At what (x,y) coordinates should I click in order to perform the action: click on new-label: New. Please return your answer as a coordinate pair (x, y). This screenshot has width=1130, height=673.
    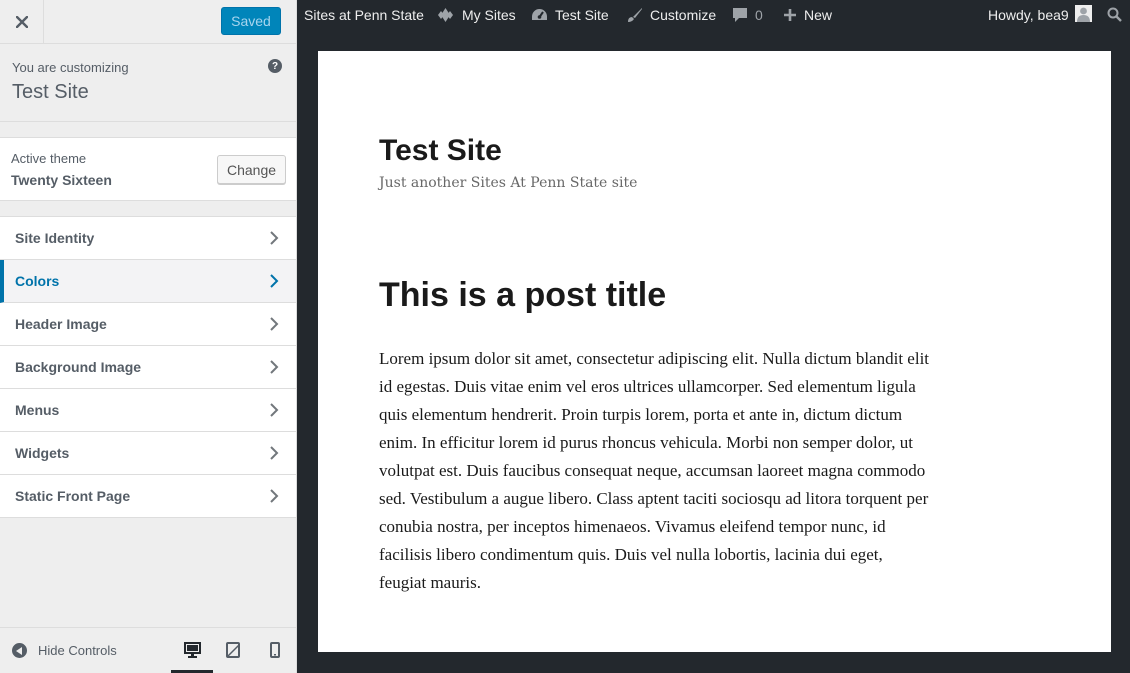
    Looking at the image, I should click on (818, 14).